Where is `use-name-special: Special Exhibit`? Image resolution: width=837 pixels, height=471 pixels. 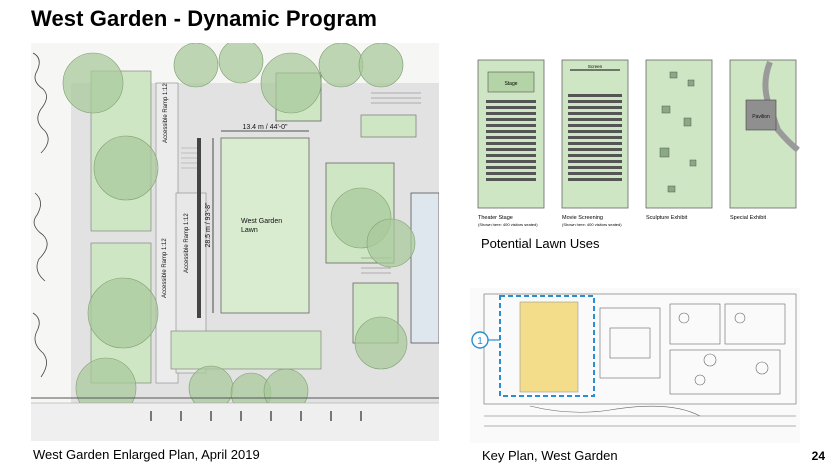 use-name-special: Special Exhibit is located at coordinates (748, 218).